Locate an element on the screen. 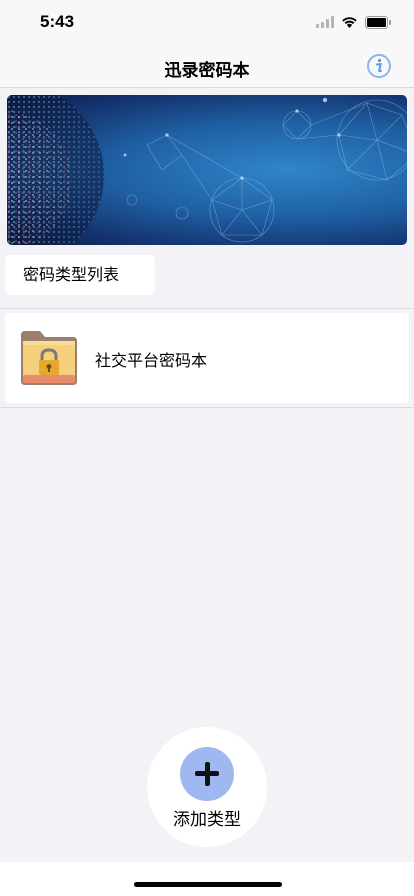  status-indicators is located at coordinates (354, 22).